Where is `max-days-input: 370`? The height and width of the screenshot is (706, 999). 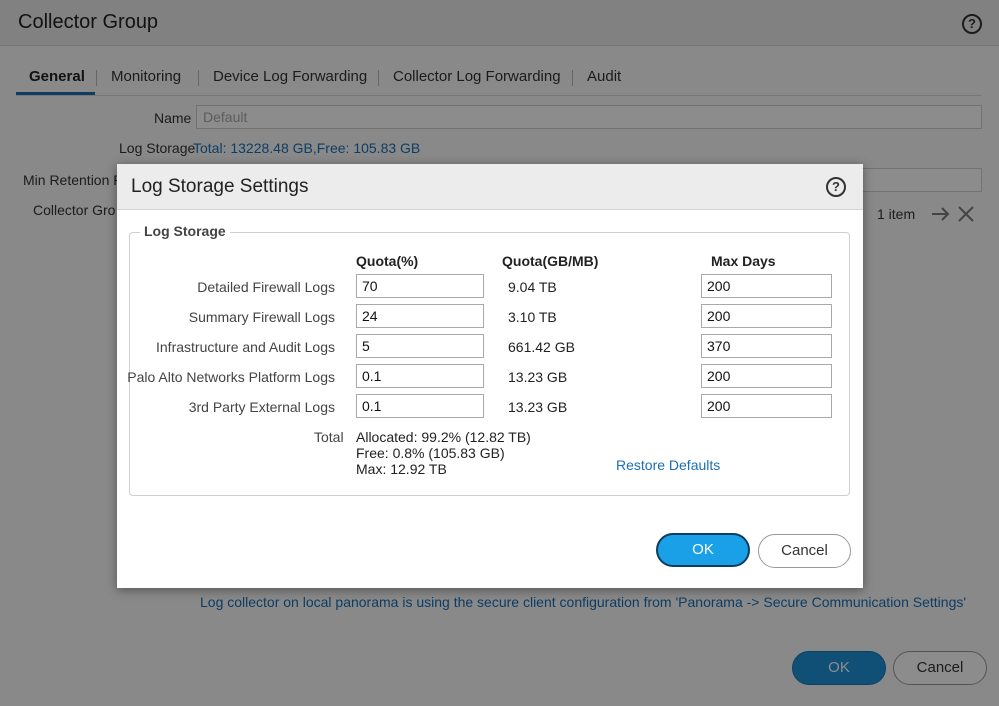 max-days-input: 370 is located at coordinates (766, 346).